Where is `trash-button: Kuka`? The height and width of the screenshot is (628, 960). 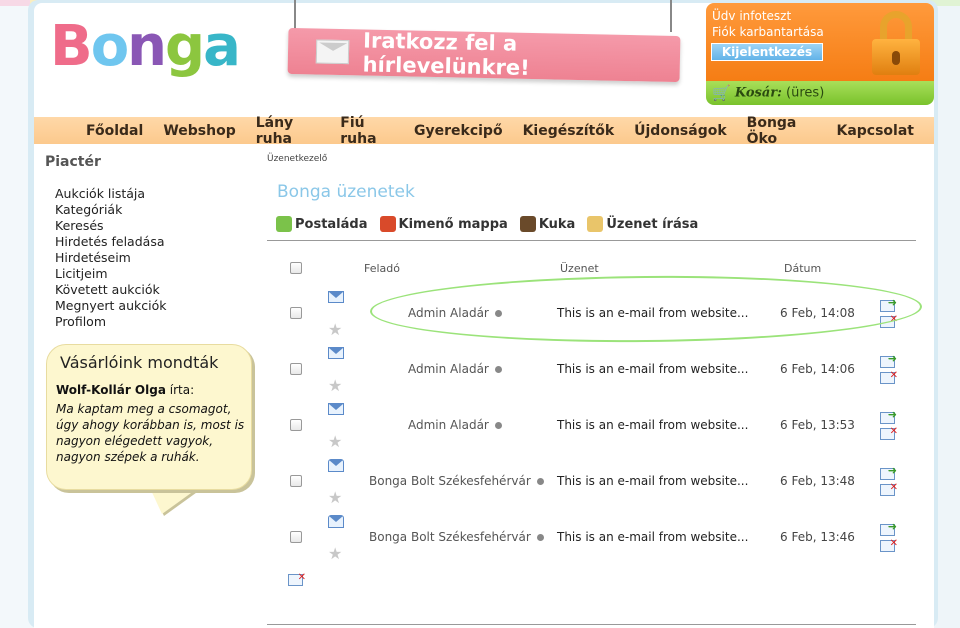 trash-button: Kuka is located at coordinates (547, 224).